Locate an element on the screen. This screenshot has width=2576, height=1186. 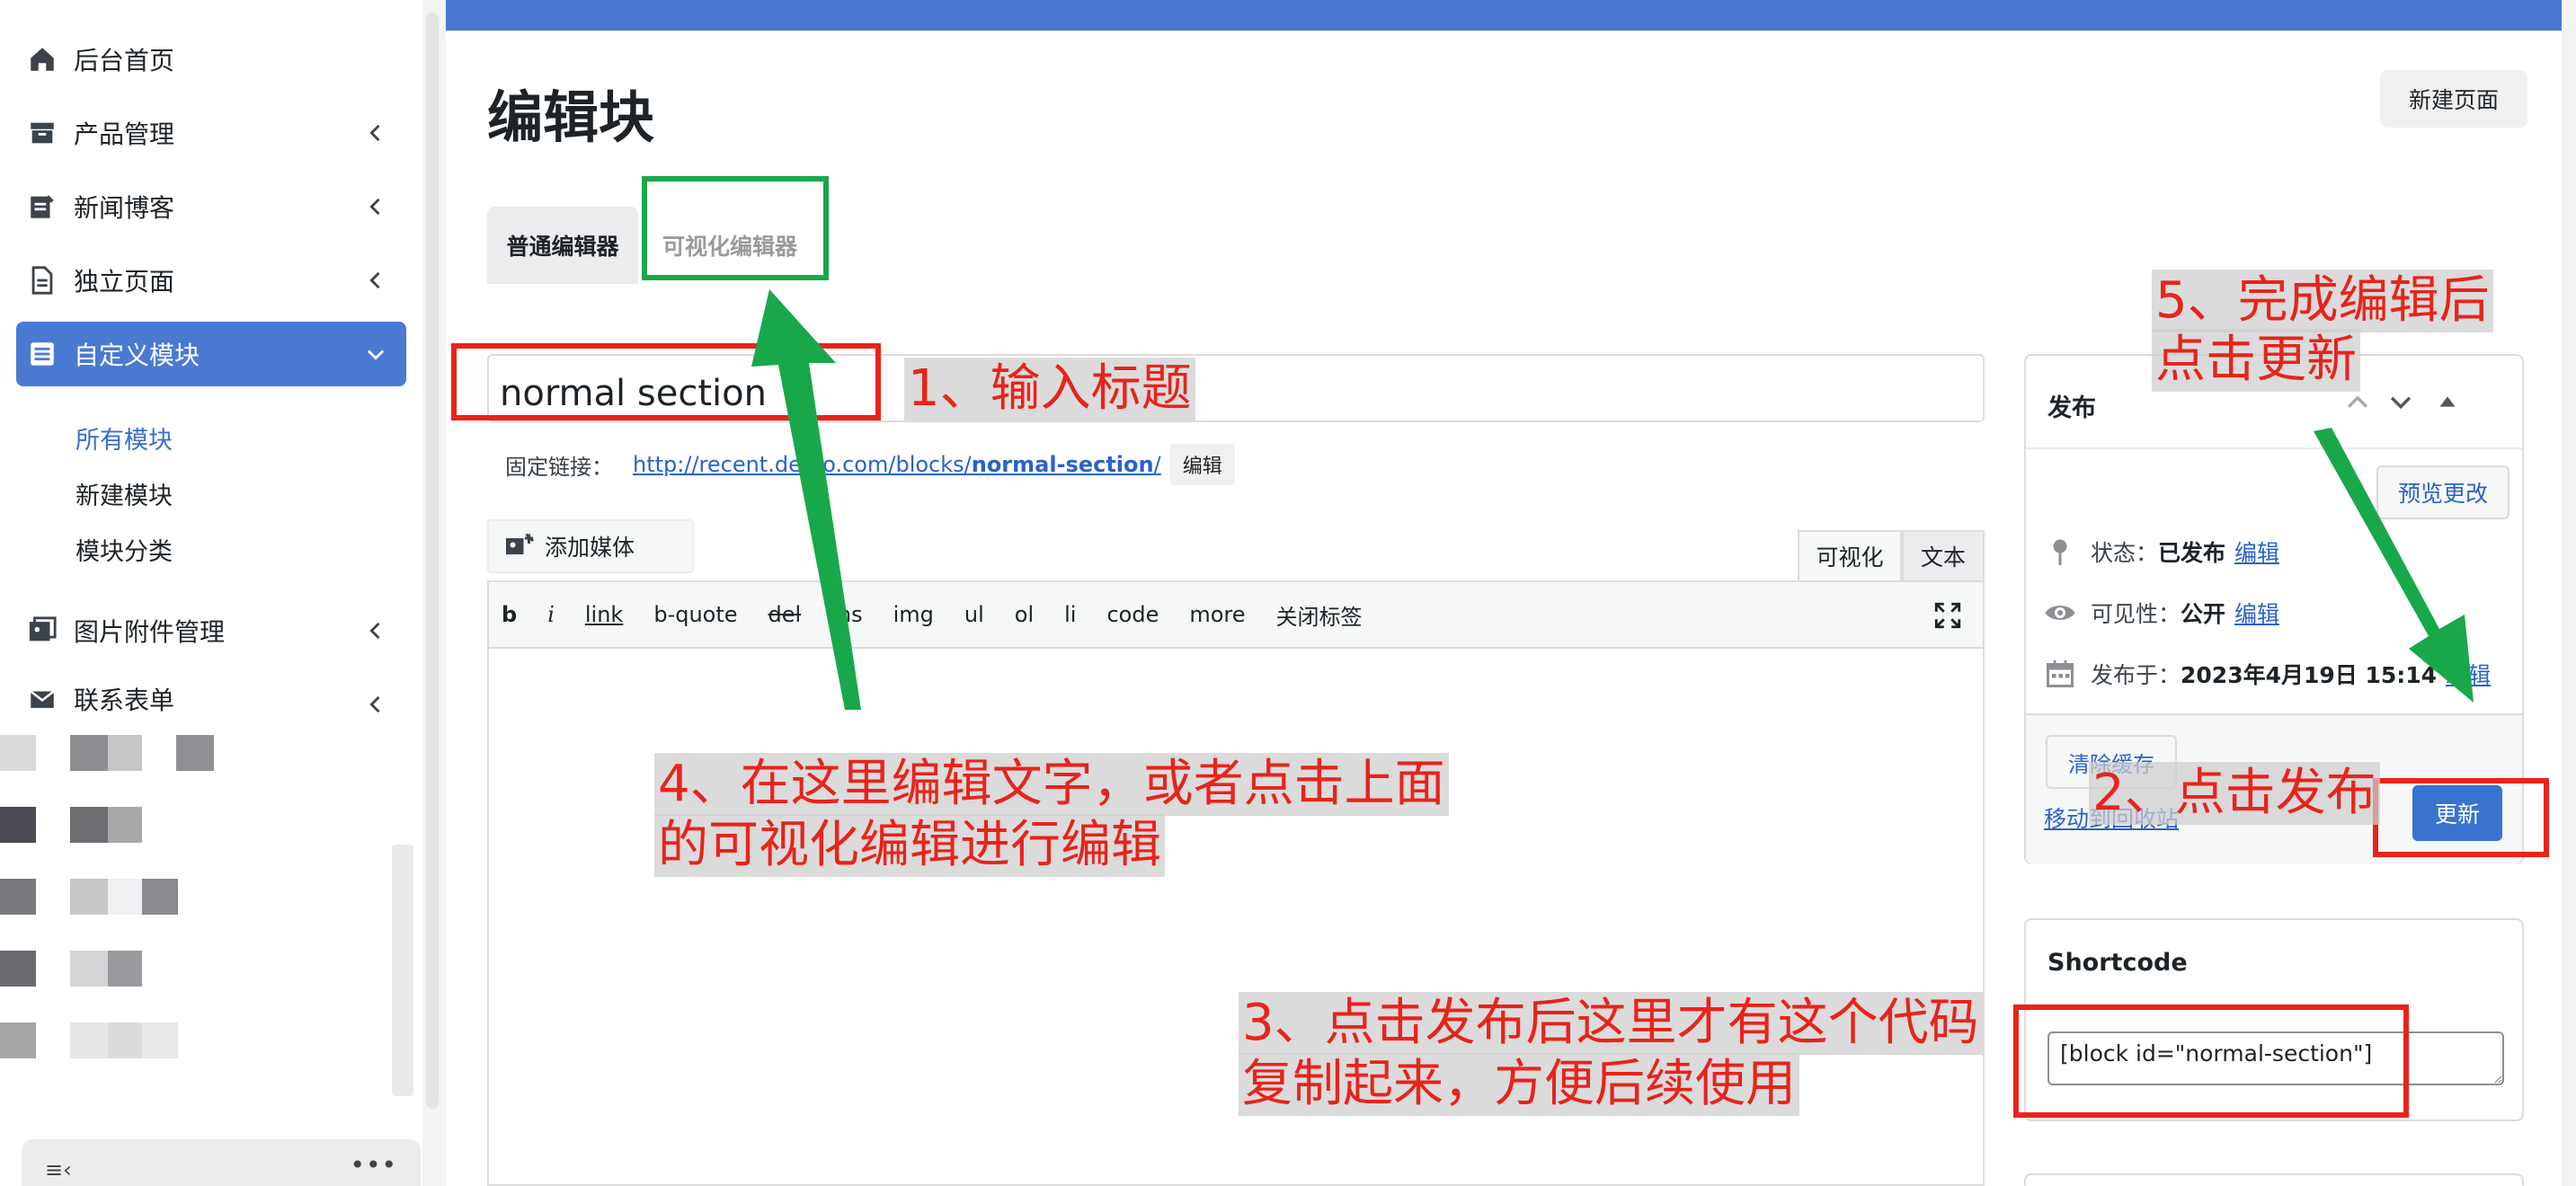
highlight-box-update is located at coordinates (2461, 817).